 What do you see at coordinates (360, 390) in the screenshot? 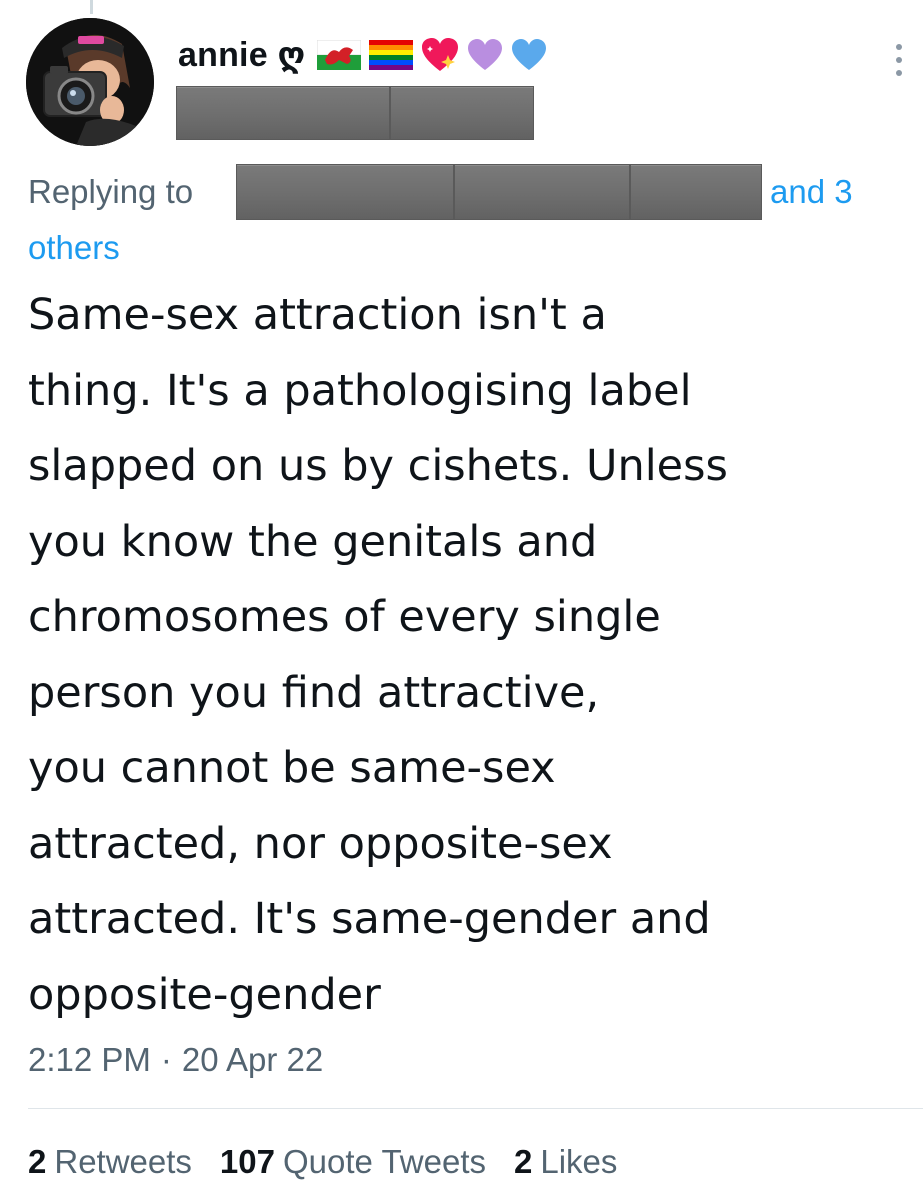
I see `tweet-text-line: thing. It's a pathologising label` at bounding box center [360, 390].